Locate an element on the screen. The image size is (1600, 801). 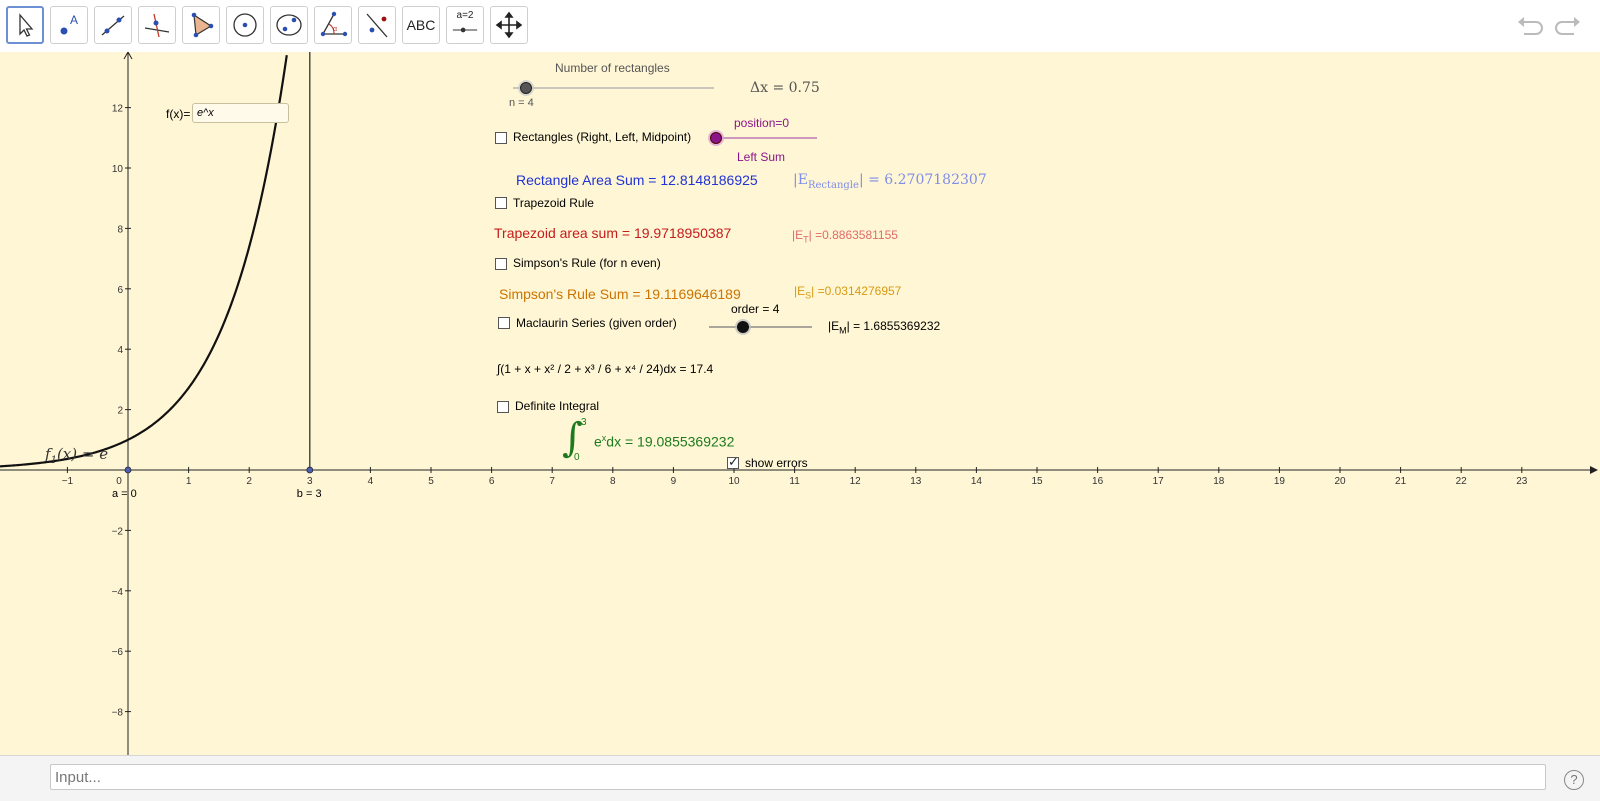
x-tick-label: 18 is located at coordinates (1219, 481).